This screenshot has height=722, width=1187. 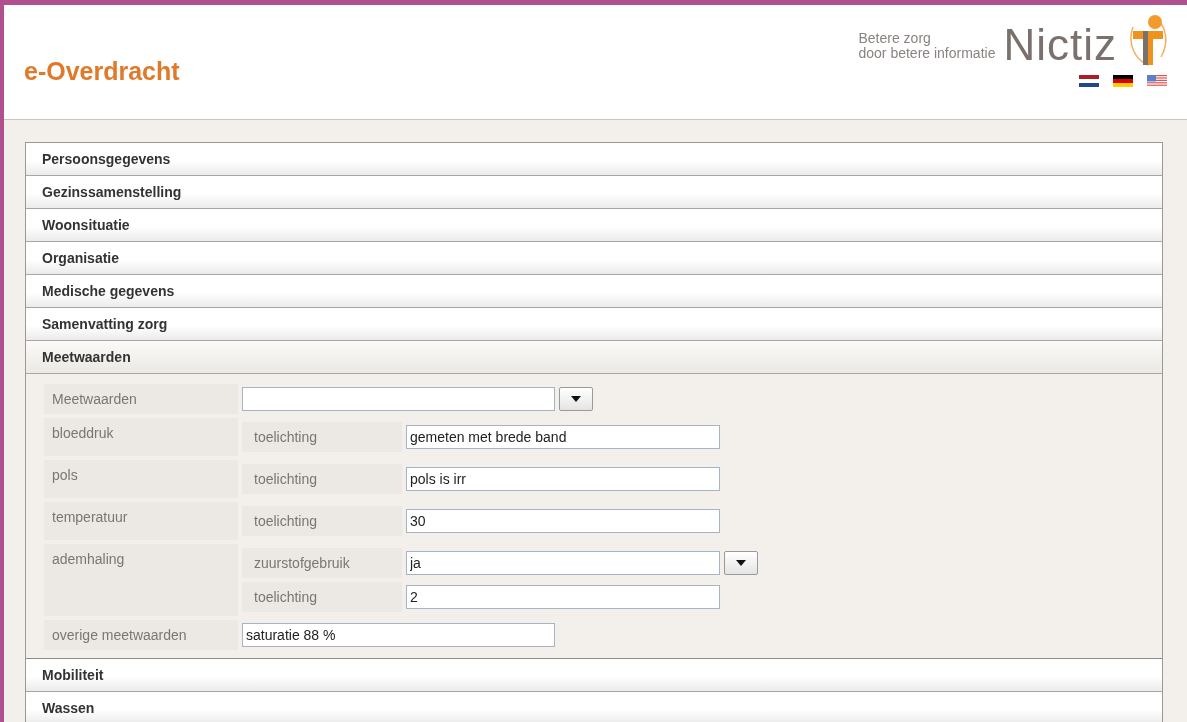 I want to click on section-header: Medische gegevens, so click(x=594, y=291).